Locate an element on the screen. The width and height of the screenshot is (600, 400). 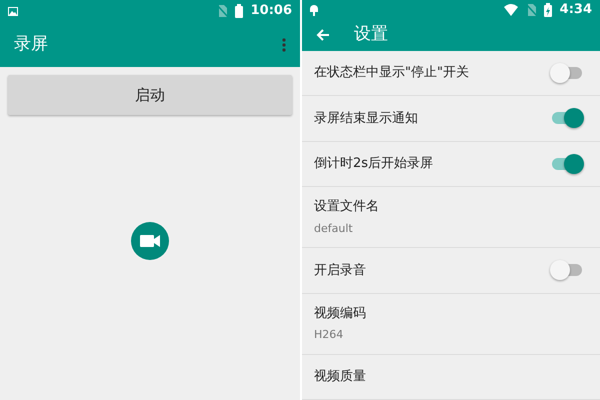
settings-row: 开启录音 is located at coordinates (451, 271).